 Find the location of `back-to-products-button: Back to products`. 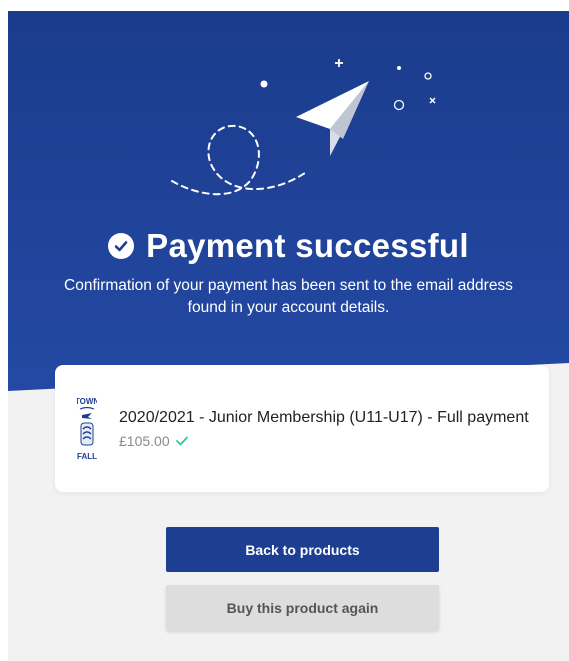

back-to-products-button: Back to products is located at coordinates (302, 549).